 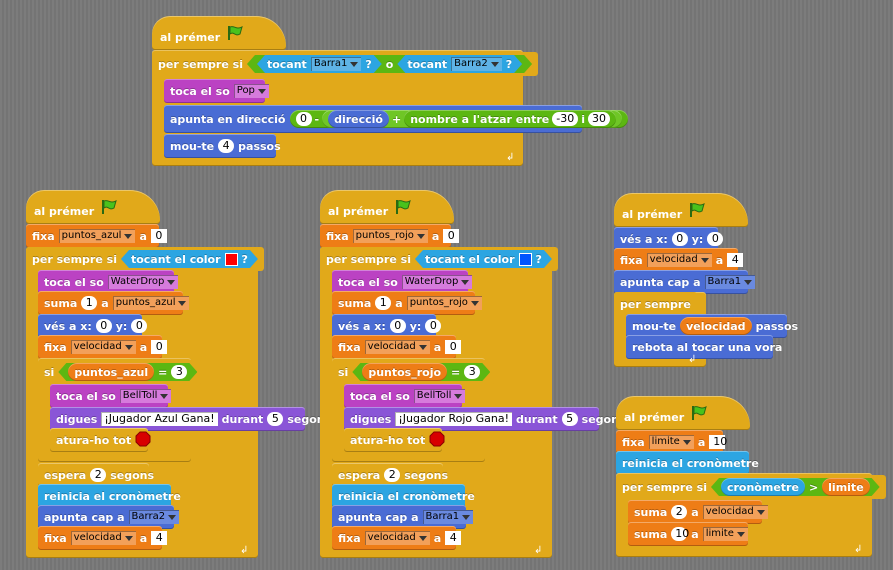 I want to click on sound-dropdown: Pop, so click(x=251, y=91).